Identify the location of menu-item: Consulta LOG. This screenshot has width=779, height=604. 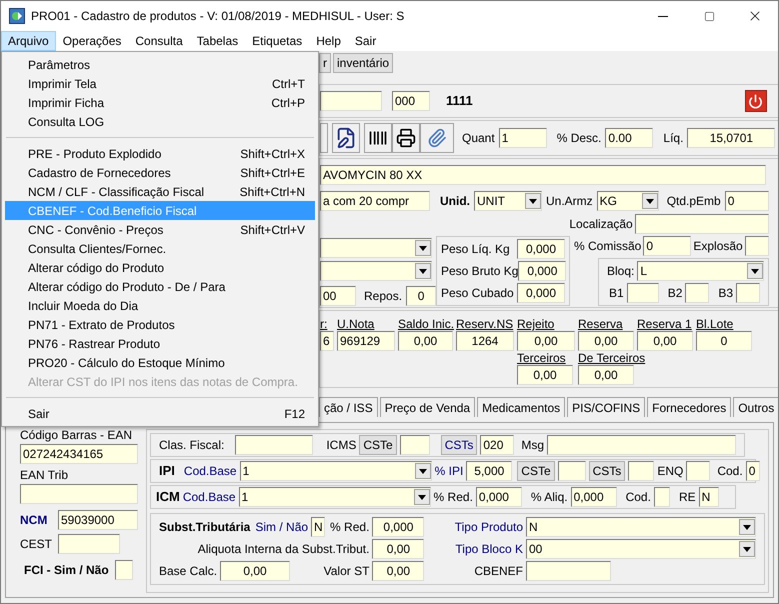
(160, 121).